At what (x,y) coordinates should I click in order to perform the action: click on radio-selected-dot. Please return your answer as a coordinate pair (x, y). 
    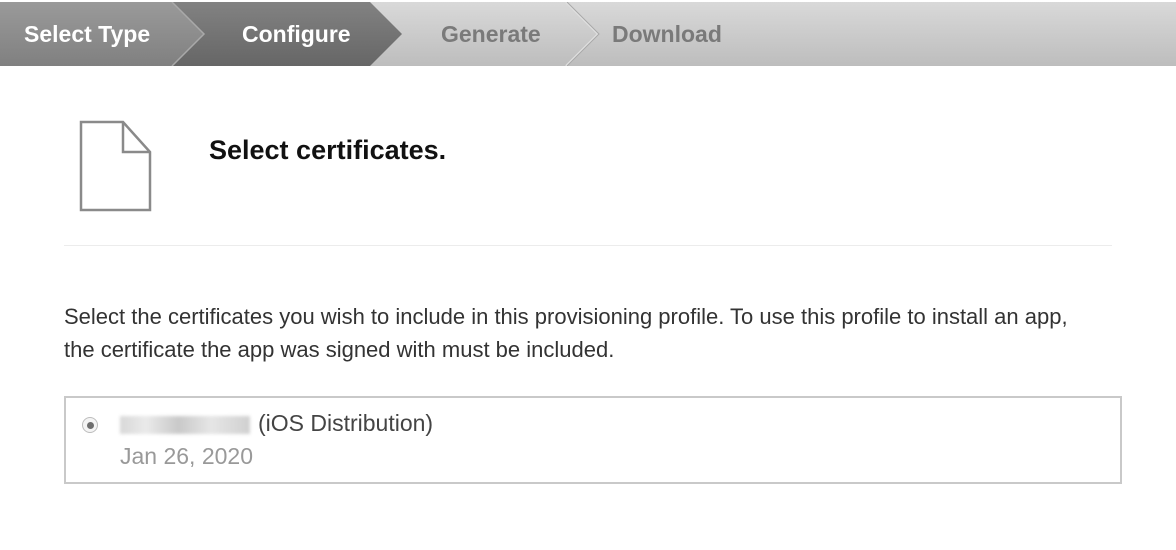
    Looking at the image, I should click on (90, 425).